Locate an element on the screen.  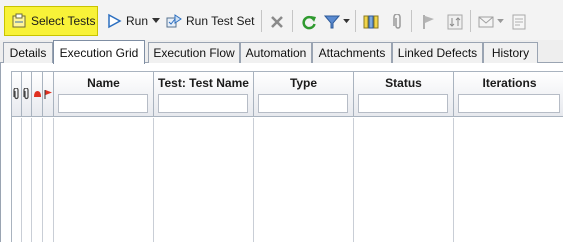
column-title: Type is located at coordinates (303, 83).